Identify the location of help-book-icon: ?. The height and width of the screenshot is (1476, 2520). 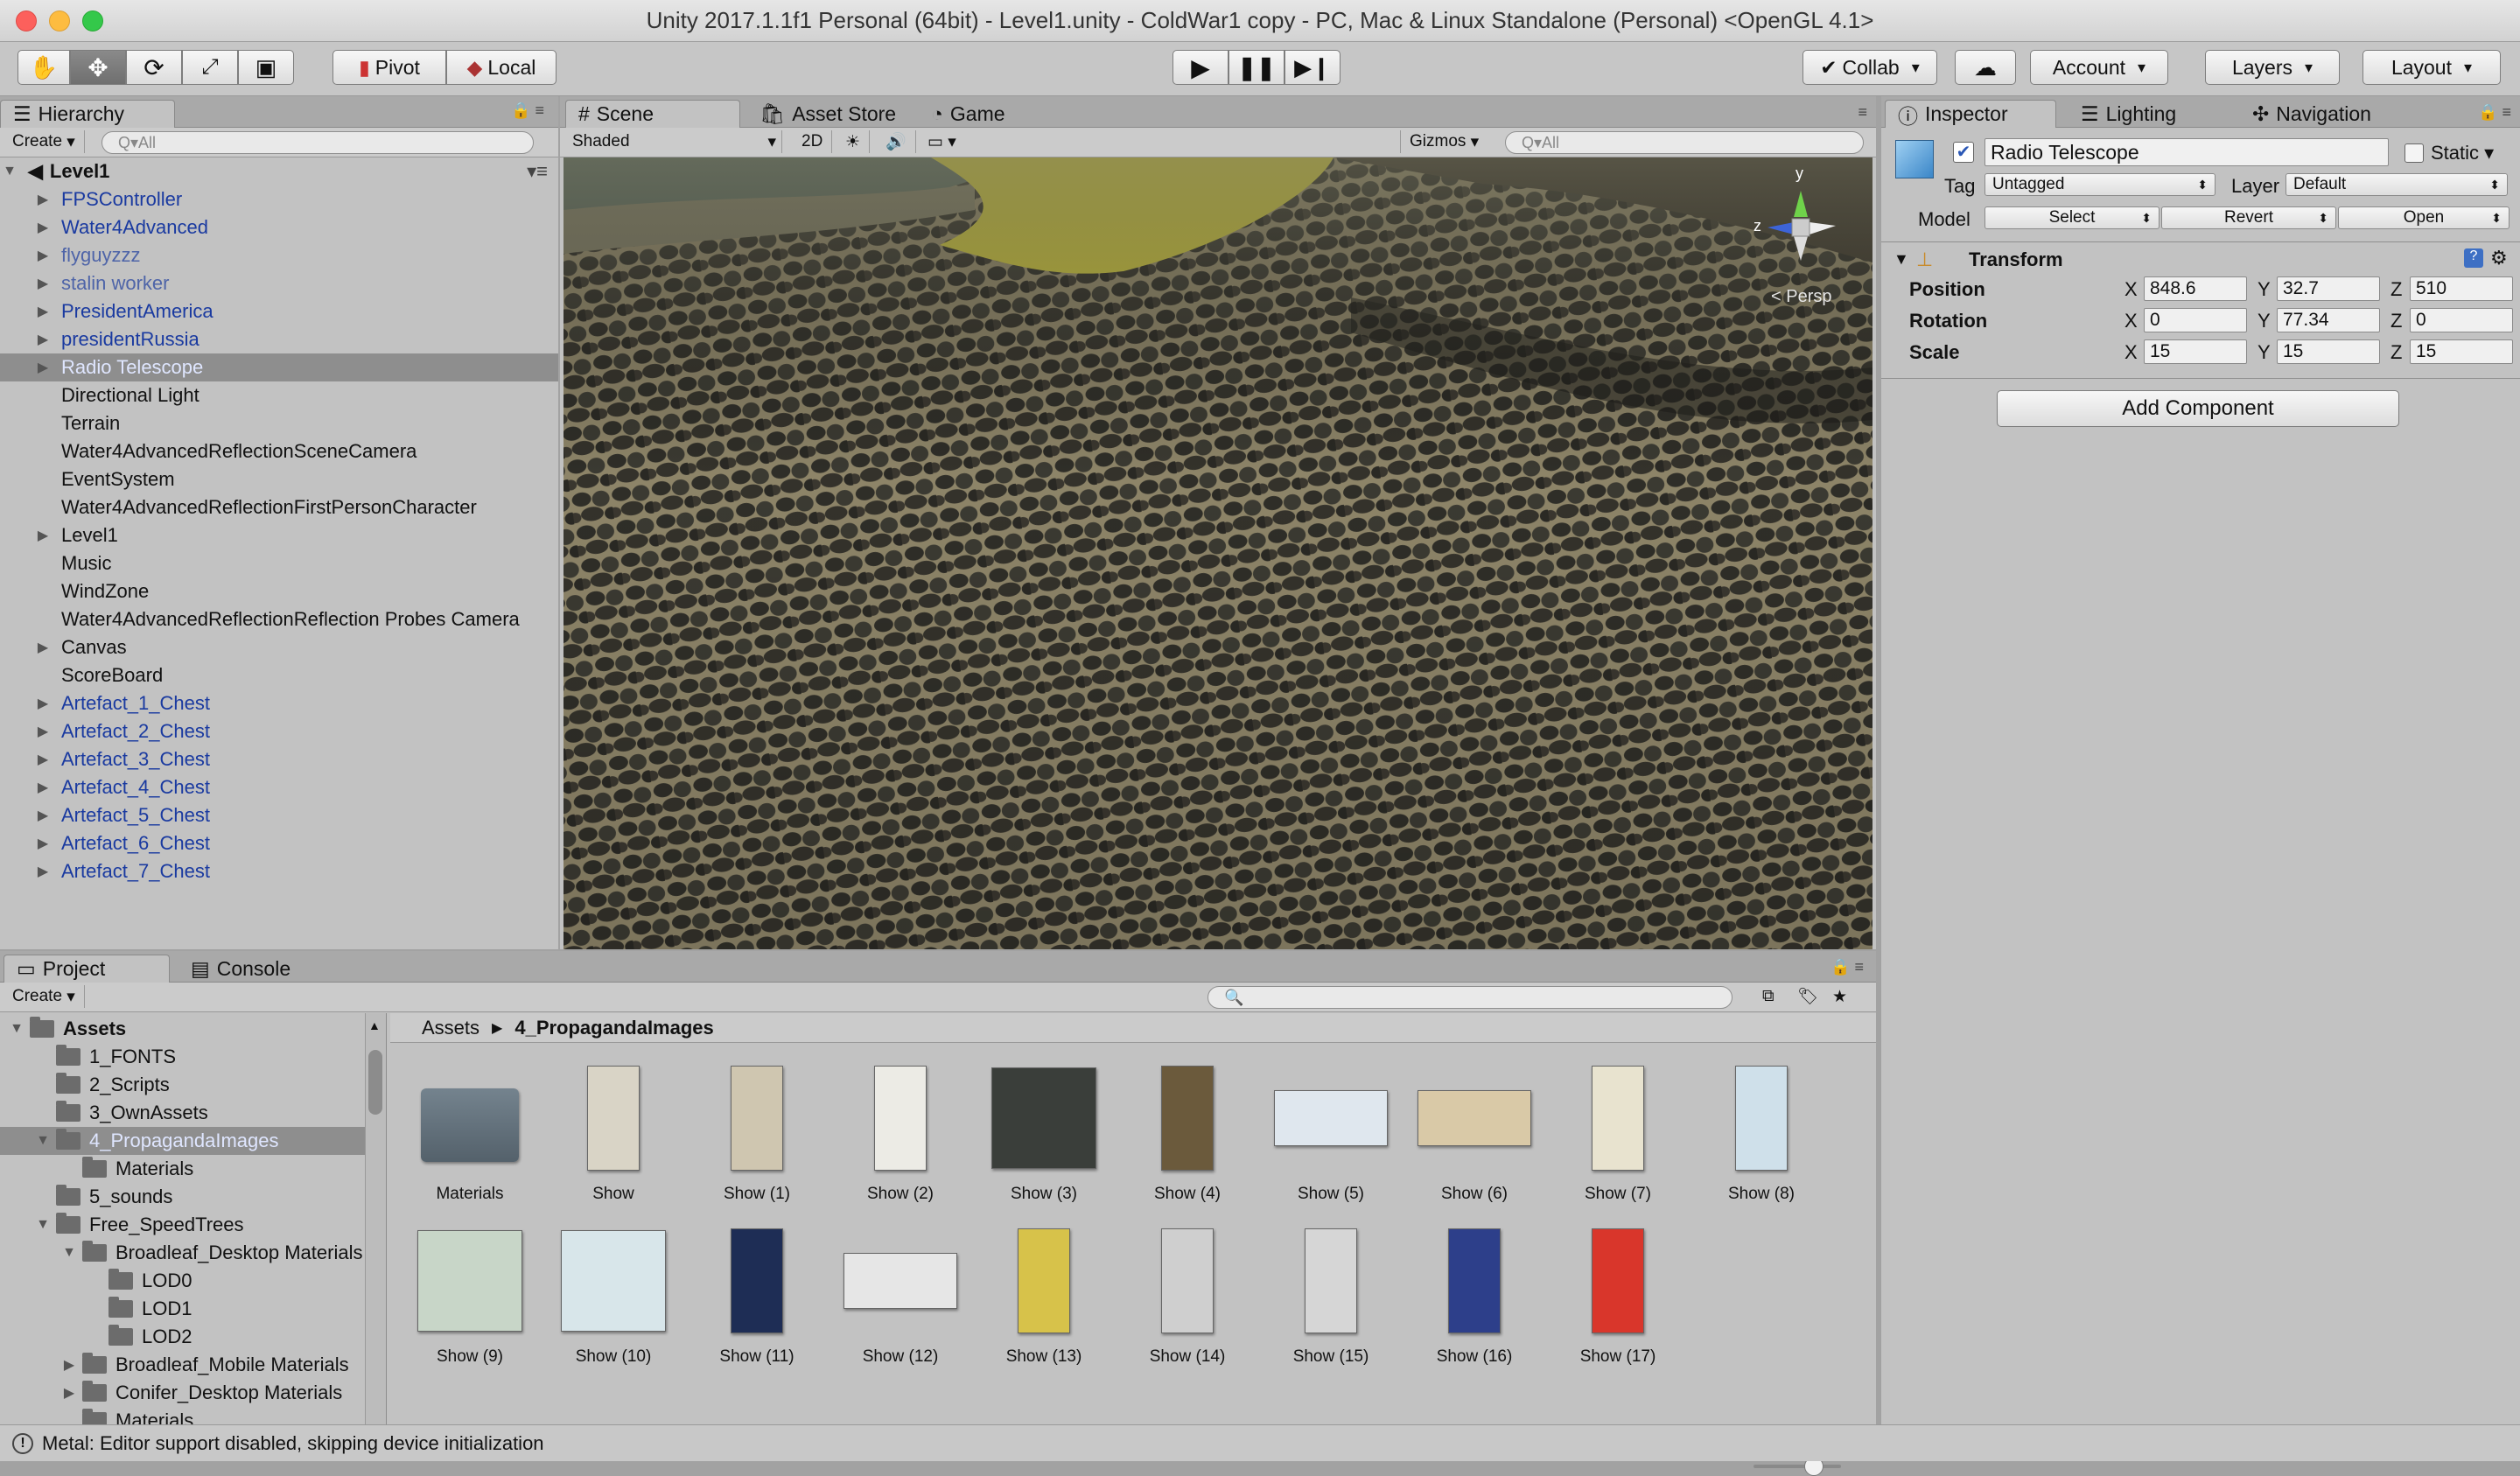
(2473, 258).